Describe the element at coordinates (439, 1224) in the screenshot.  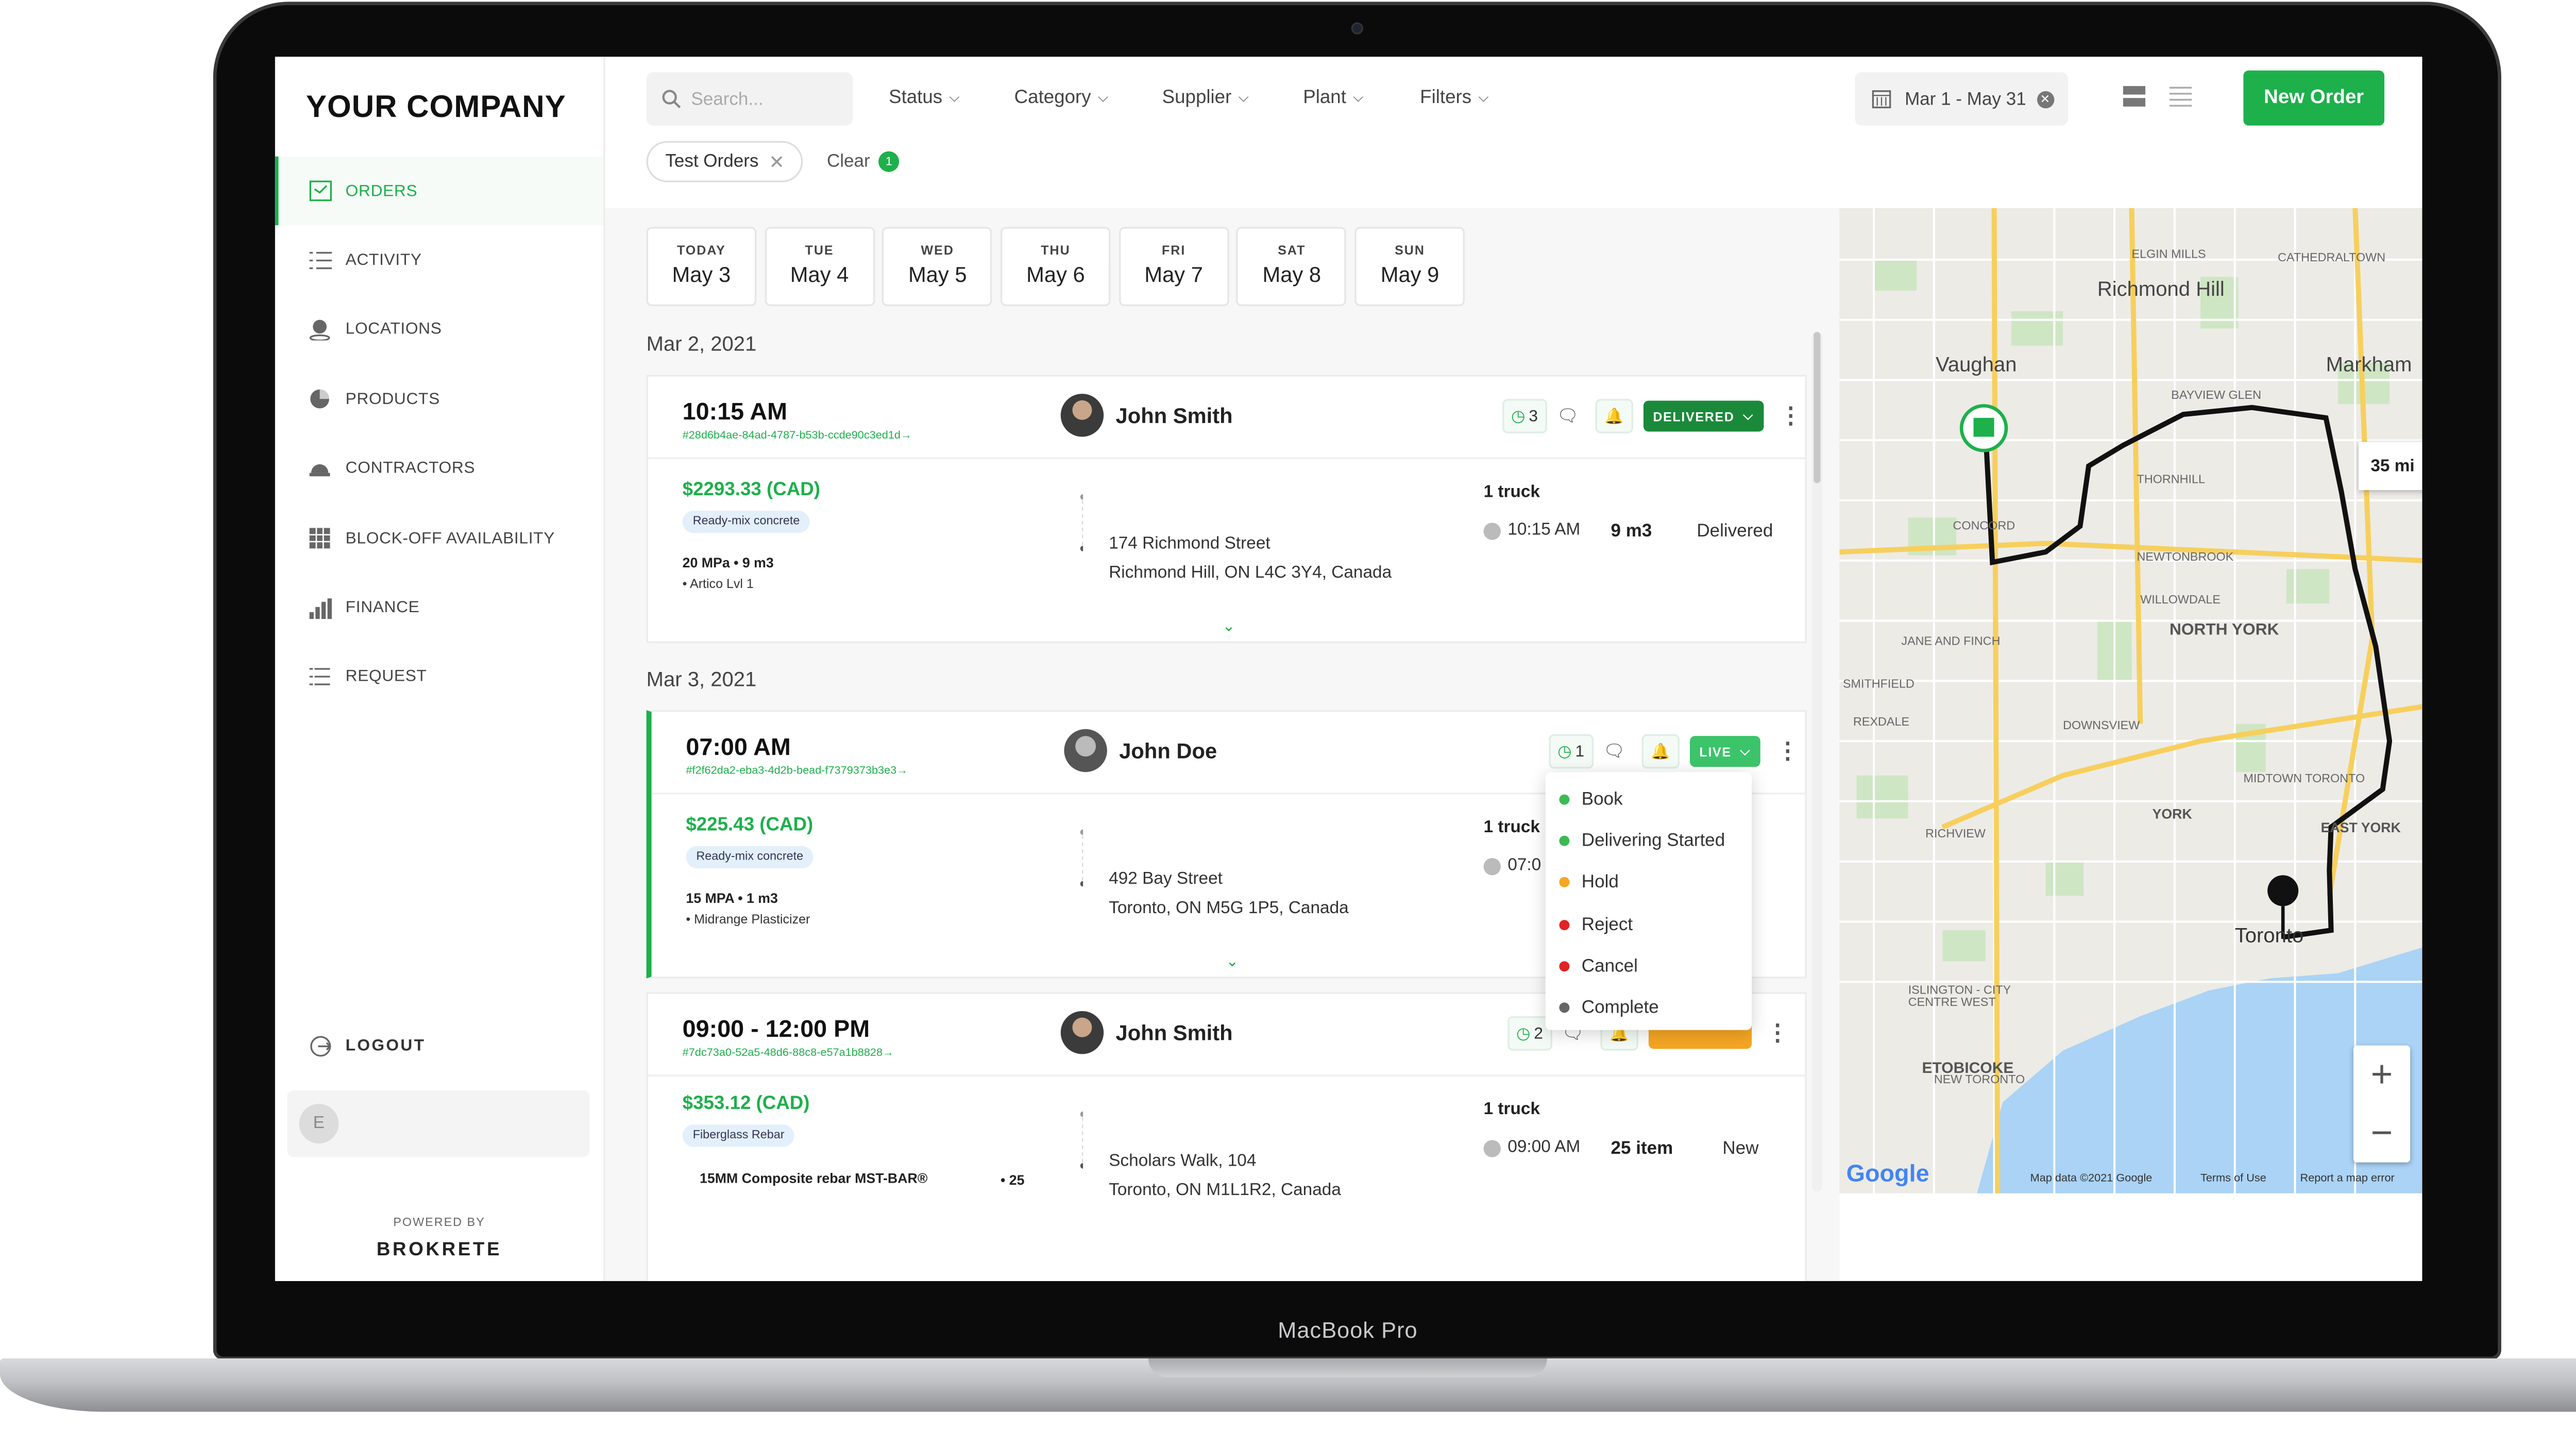
I see `powered-by-label: POWERED BY` at that location.